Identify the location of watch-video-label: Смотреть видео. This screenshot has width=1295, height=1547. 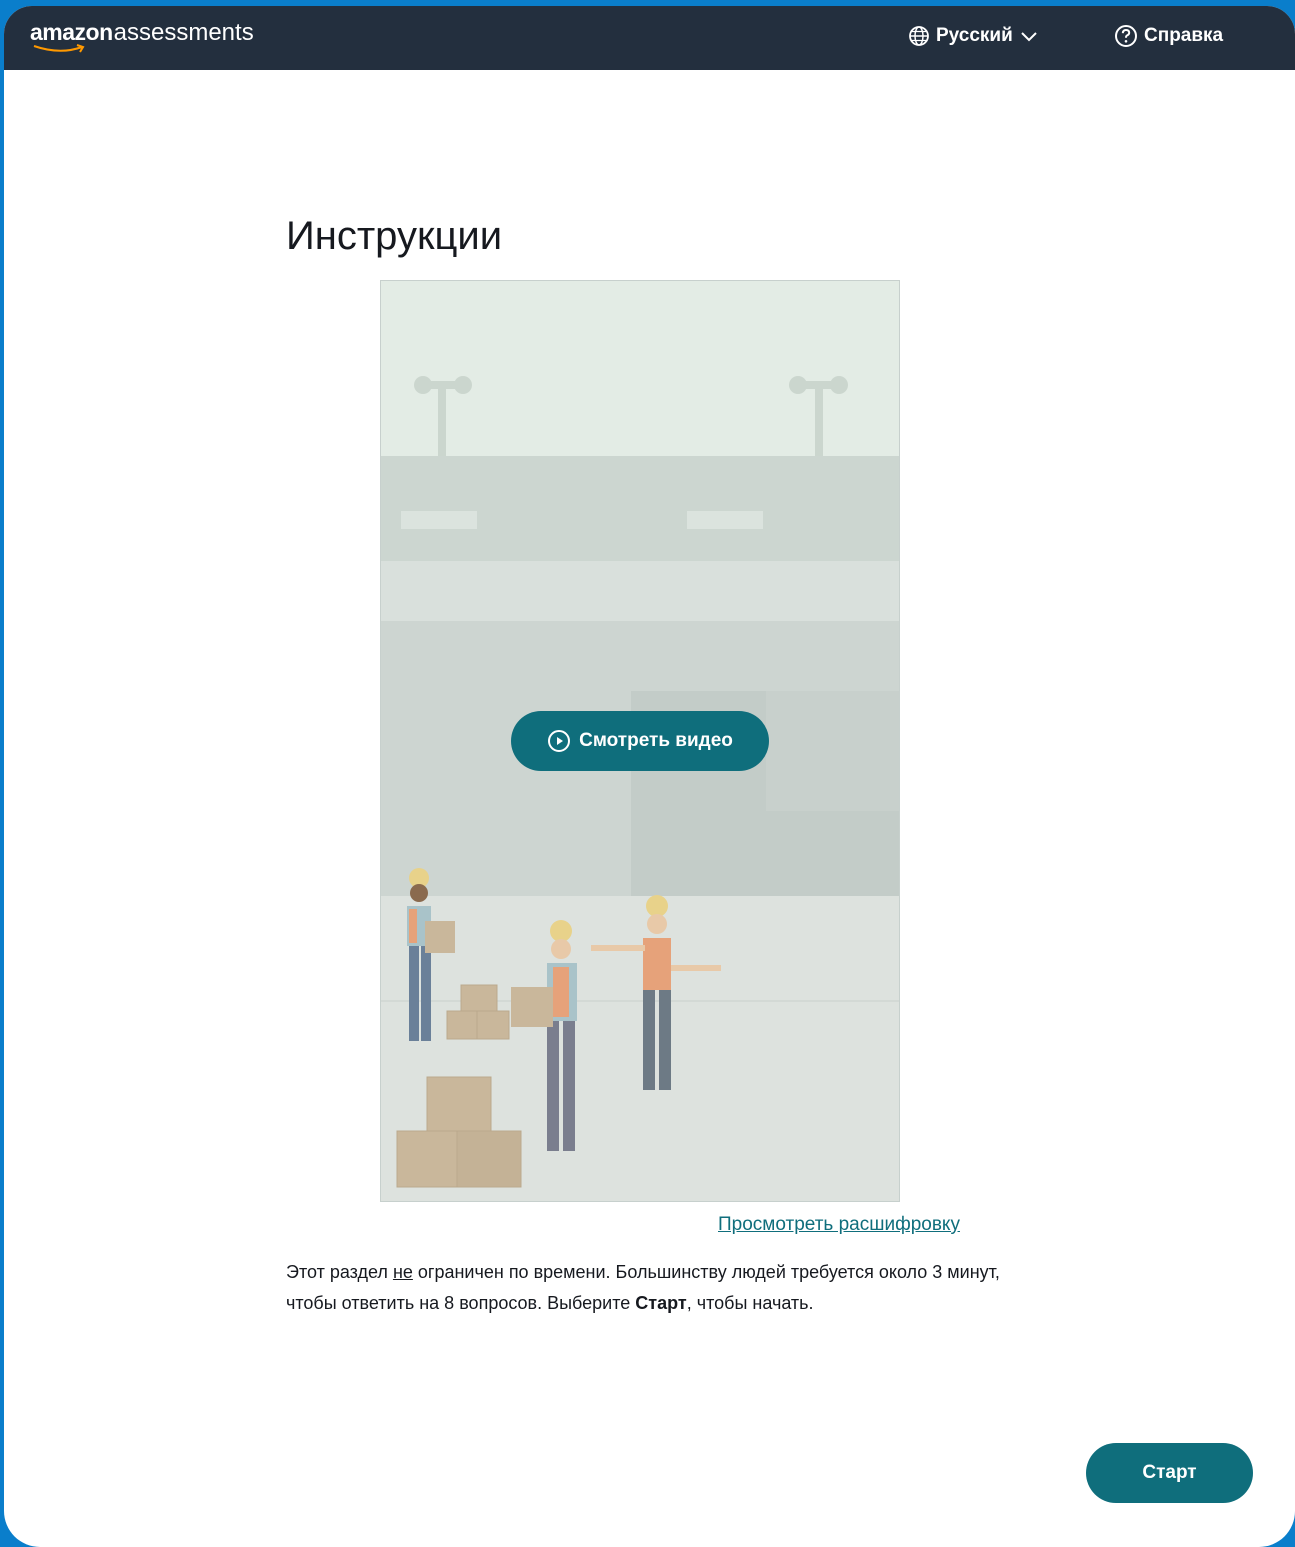
(656, 740).